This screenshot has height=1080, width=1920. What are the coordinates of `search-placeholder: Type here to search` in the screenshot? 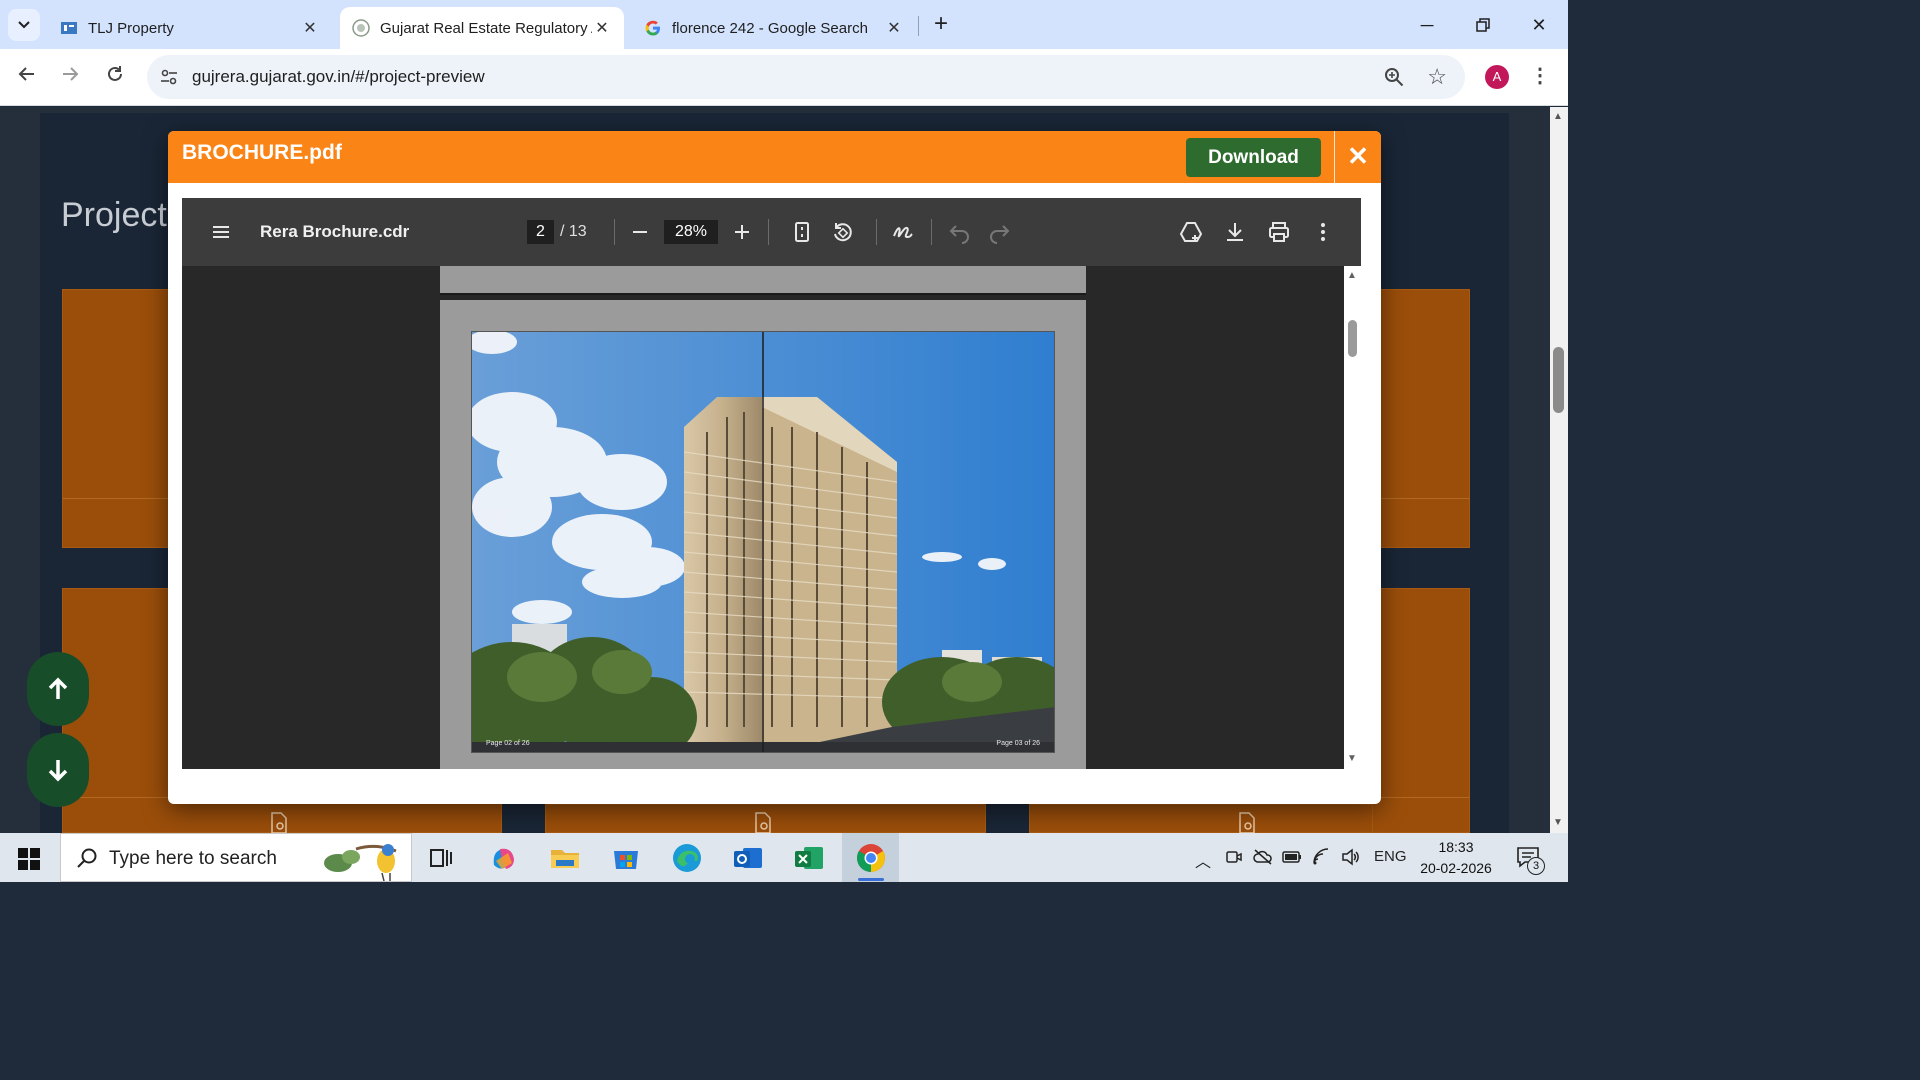 It's located at (193, 858).